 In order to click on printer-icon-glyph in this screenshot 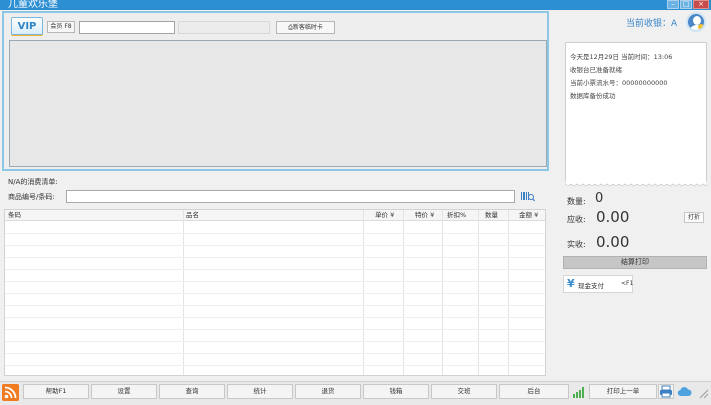, I will do `click(666, 391)`.